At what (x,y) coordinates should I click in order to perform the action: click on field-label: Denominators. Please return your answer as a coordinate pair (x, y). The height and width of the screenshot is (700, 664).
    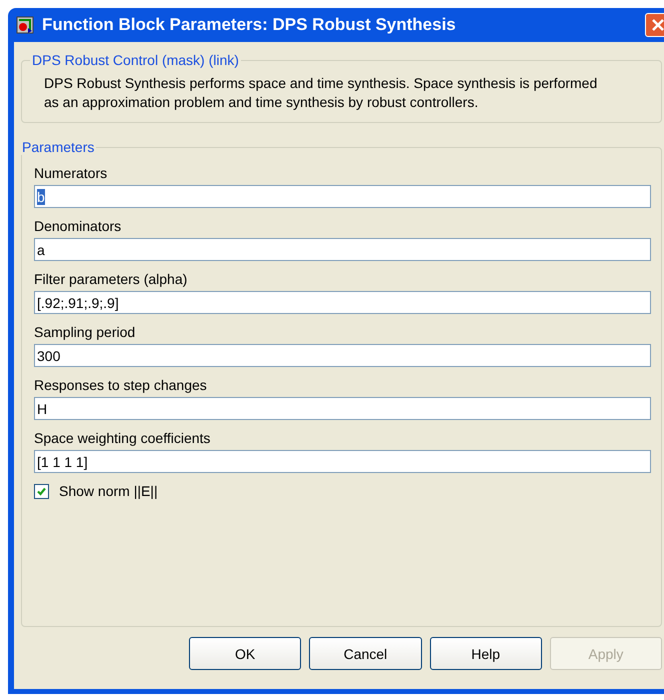
    Looking at the image, I should click on (78, 226).